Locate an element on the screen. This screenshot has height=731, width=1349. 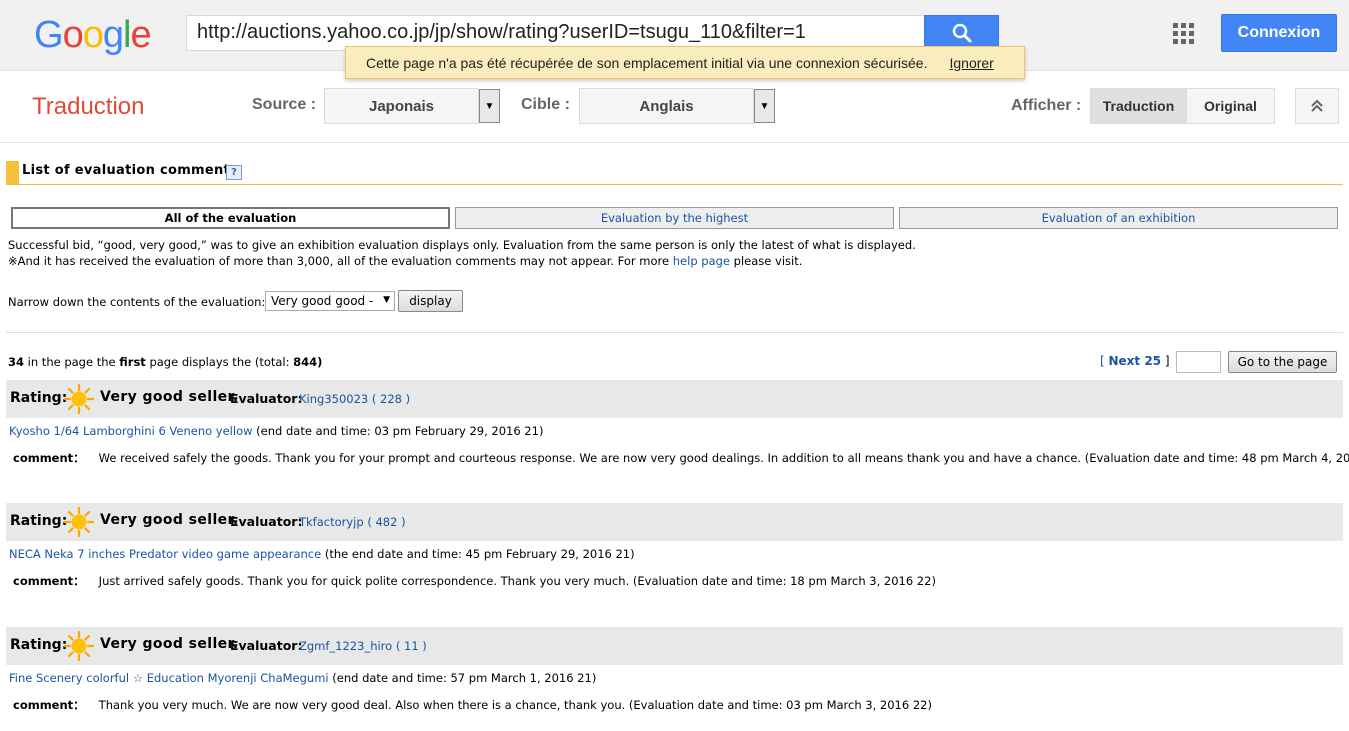
show-original-button: Original is located at coordinates (1230, 106).